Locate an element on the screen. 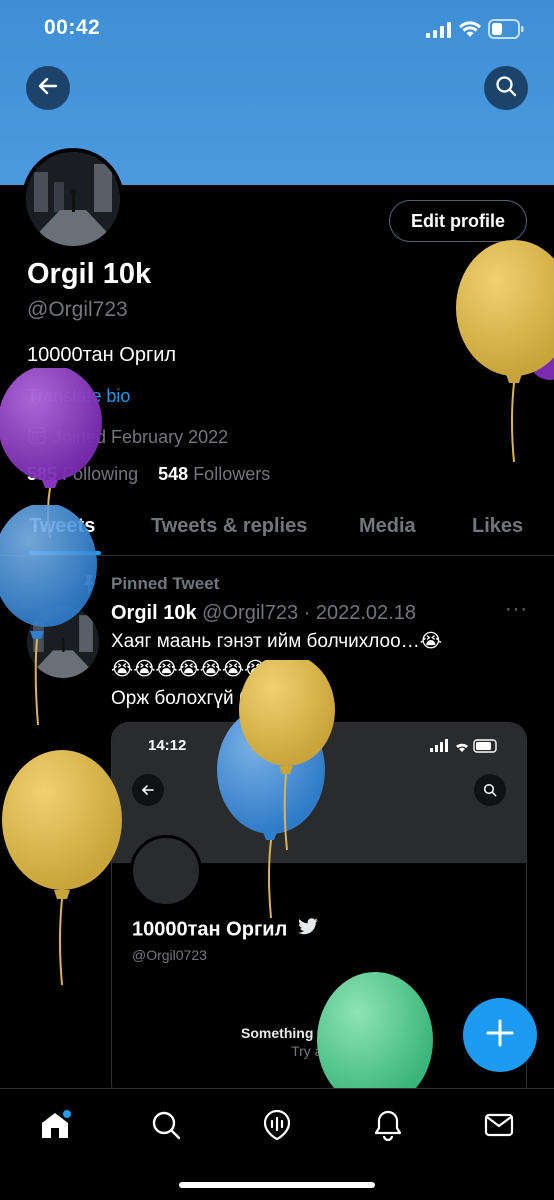 The image size is (554, 1200). home-indicator is located at coordinates (277, 1185).